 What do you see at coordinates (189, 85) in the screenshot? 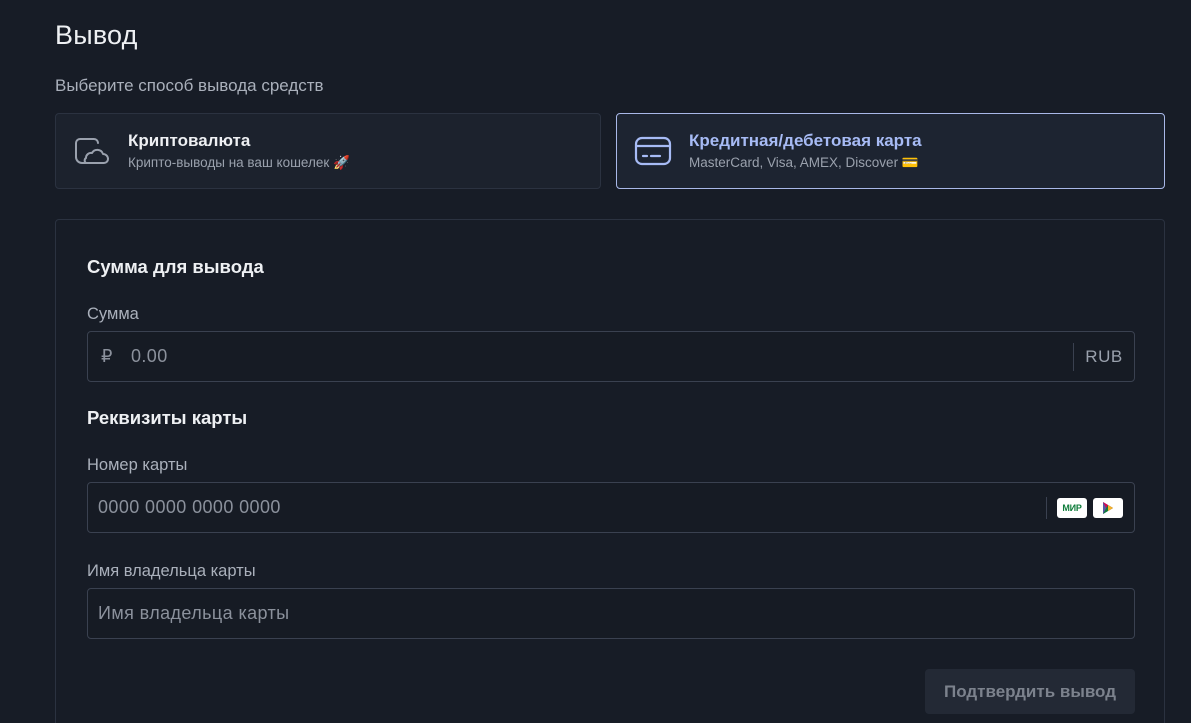
I see `page-subtitle: Выберите способ вывода средств` at bounding box center [189, 85].